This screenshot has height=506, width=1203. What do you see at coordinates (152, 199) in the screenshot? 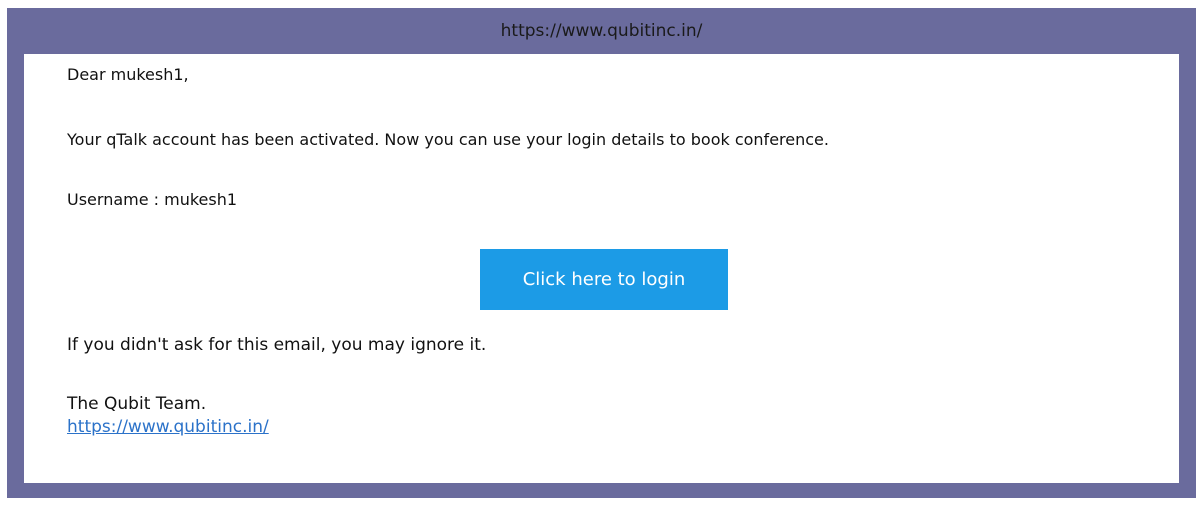
I see `username-text: Username : mukesh1` at bounding box center [152, 199].